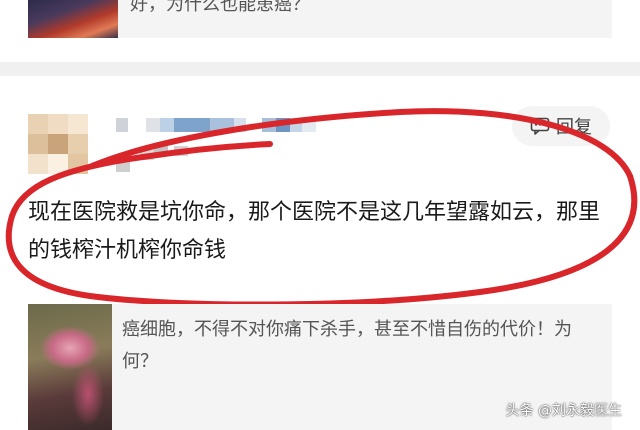 The width and height of the screenshot is (640, 430). I want to click on reply-button: 回复, so click(561, 126).